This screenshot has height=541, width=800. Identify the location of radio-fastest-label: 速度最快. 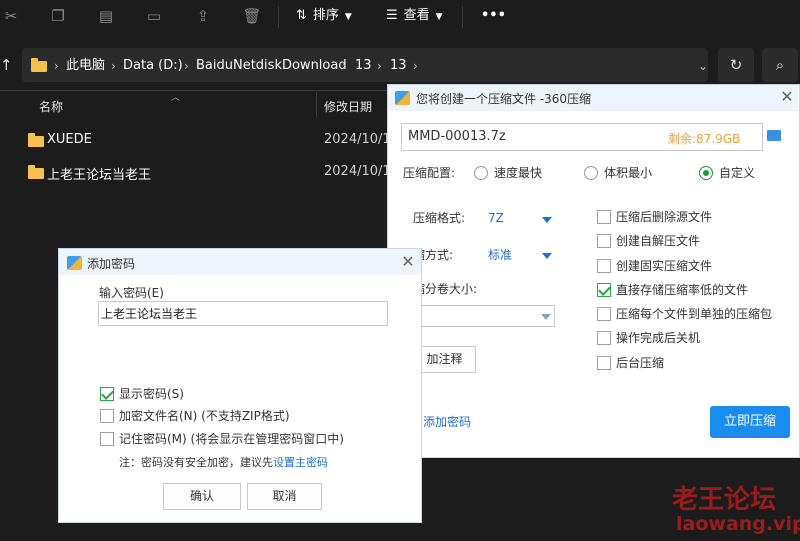
(518, 173).